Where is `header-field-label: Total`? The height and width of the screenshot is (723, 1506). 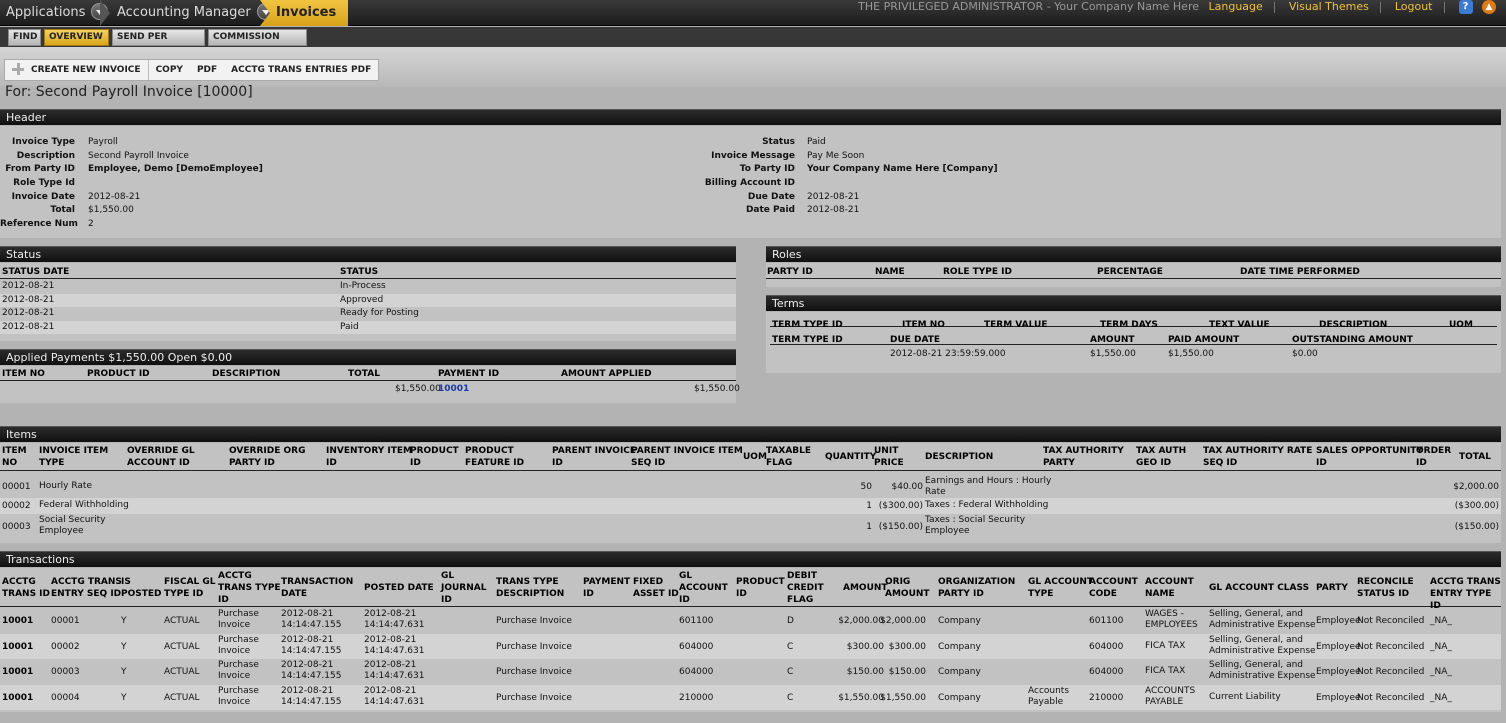 header-field-label: Total is located at coordinates (62, 210).